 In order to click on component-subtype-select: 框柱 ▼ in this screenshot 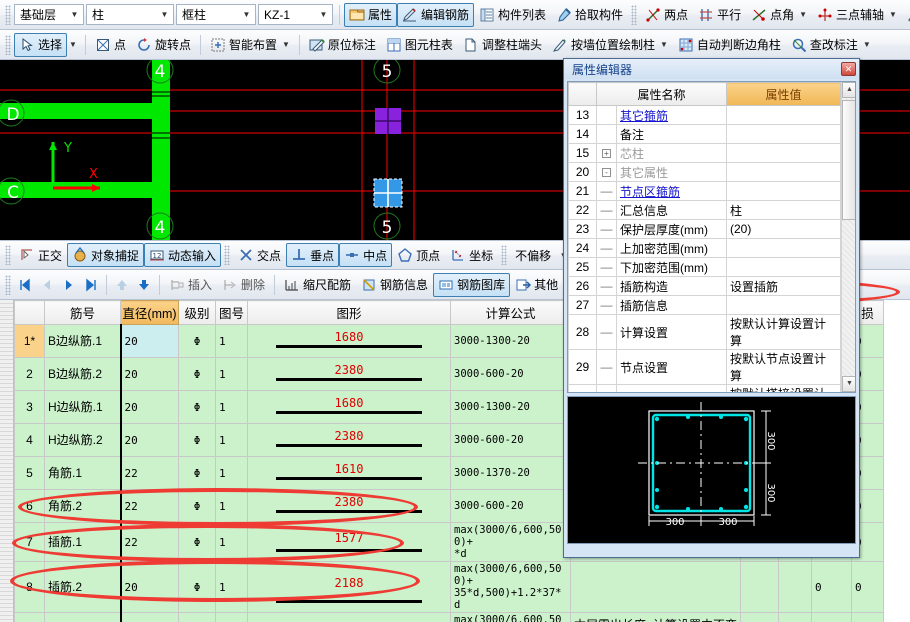, I will do `click(216, 14)`.